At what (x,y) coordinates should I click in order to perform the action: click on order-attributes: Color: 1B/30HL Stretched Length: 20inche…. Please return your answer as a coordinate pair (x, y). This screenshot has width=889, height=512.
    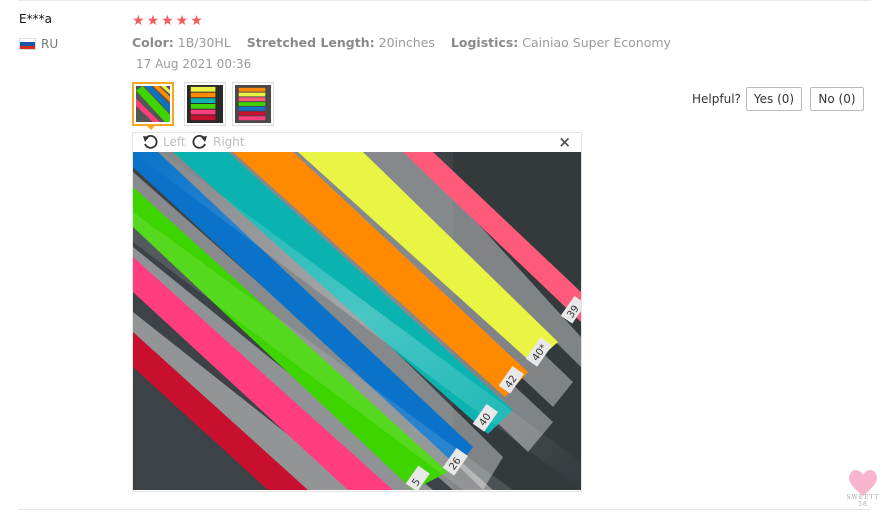
    Looking at the image, I should click on (401, 42).